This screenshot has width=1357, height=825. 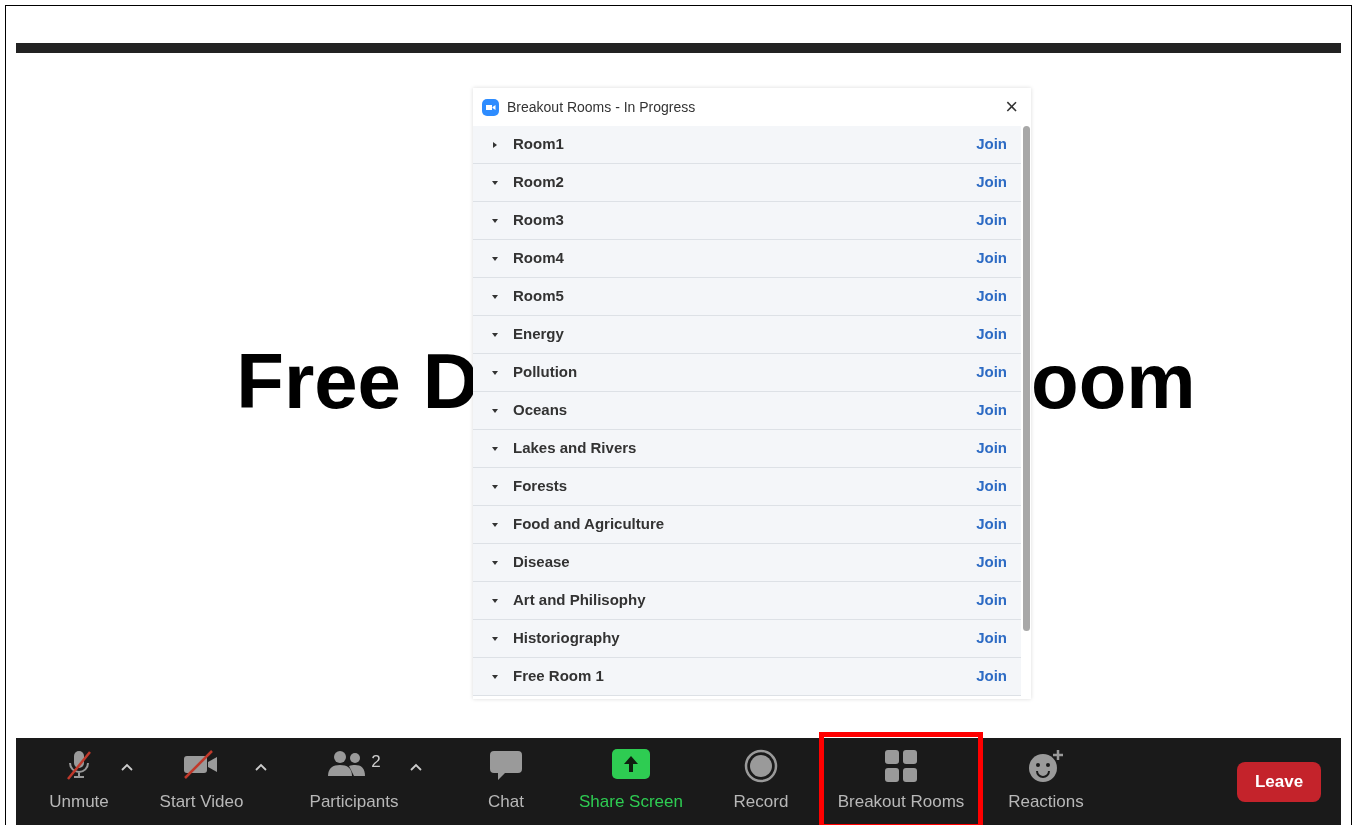 I want to click on room-name: Food and Agriculture, so click(x=589, y=524).